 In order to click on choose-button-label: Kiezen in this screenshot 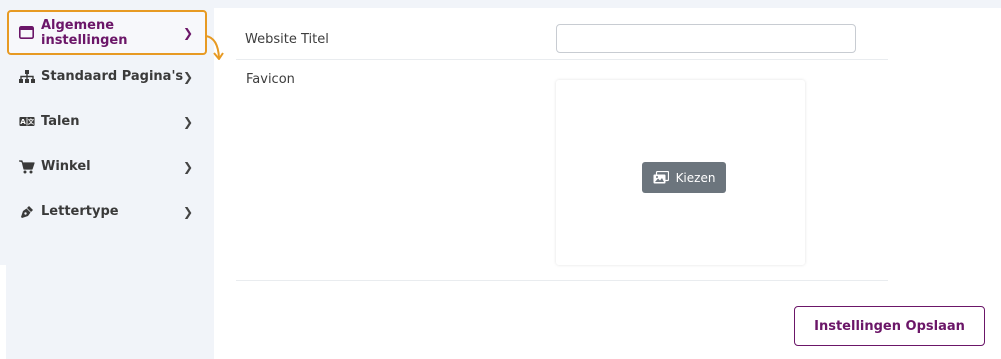, I will do `click(695, 177)`.